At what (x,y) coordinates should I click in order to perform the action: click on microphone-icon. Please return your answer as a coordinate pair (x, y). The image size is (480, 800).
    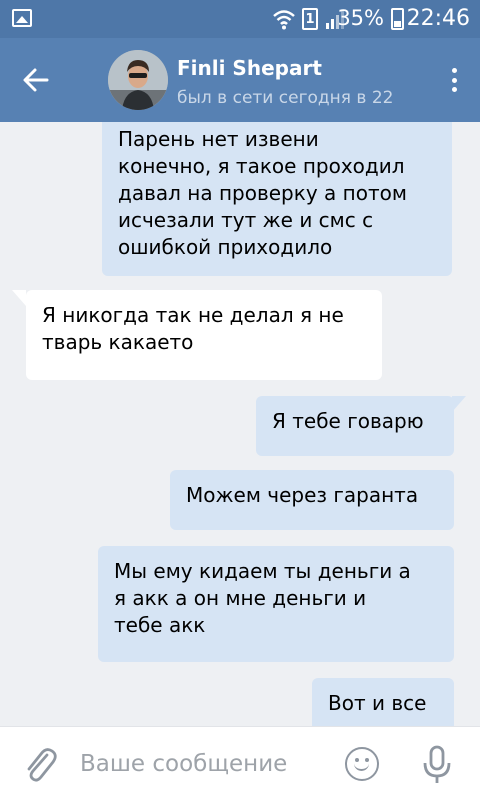
    Looking at the image, I should click on (437, 764).